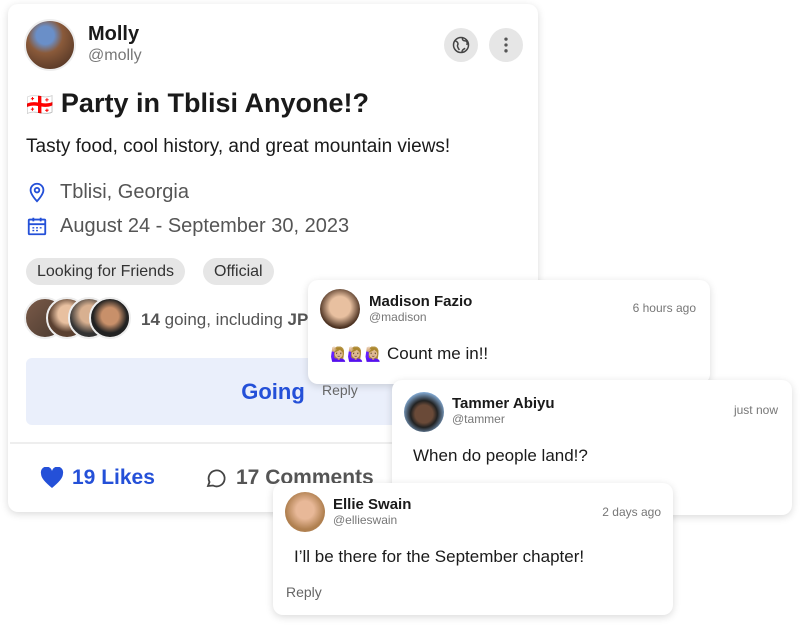 This screenshot has width=800, height=629. What do you see at coordinates (105, 271) in the screenshot?
I see `tag-looking-for-friends: Looking for Friends` at bounding box center [105, 271].